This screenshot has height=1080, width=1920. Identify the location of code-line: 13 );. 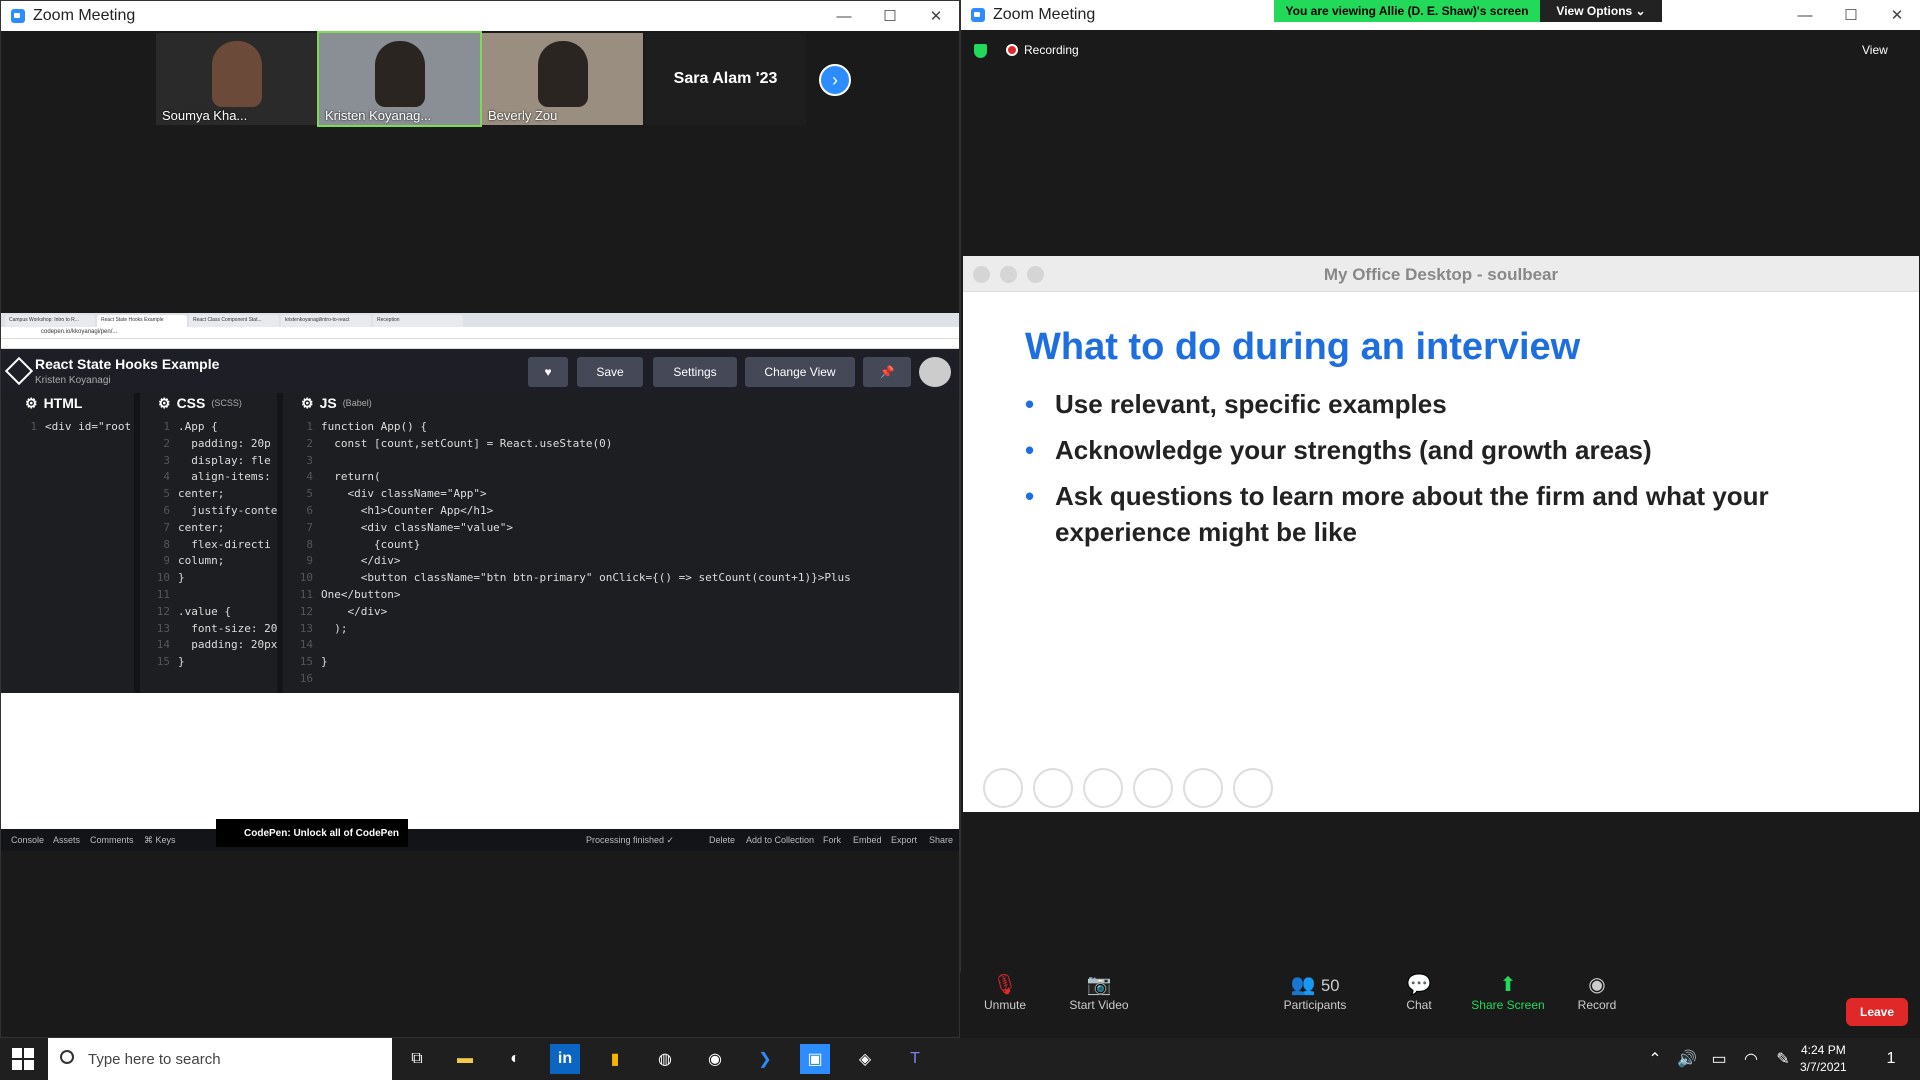
(625, 629).